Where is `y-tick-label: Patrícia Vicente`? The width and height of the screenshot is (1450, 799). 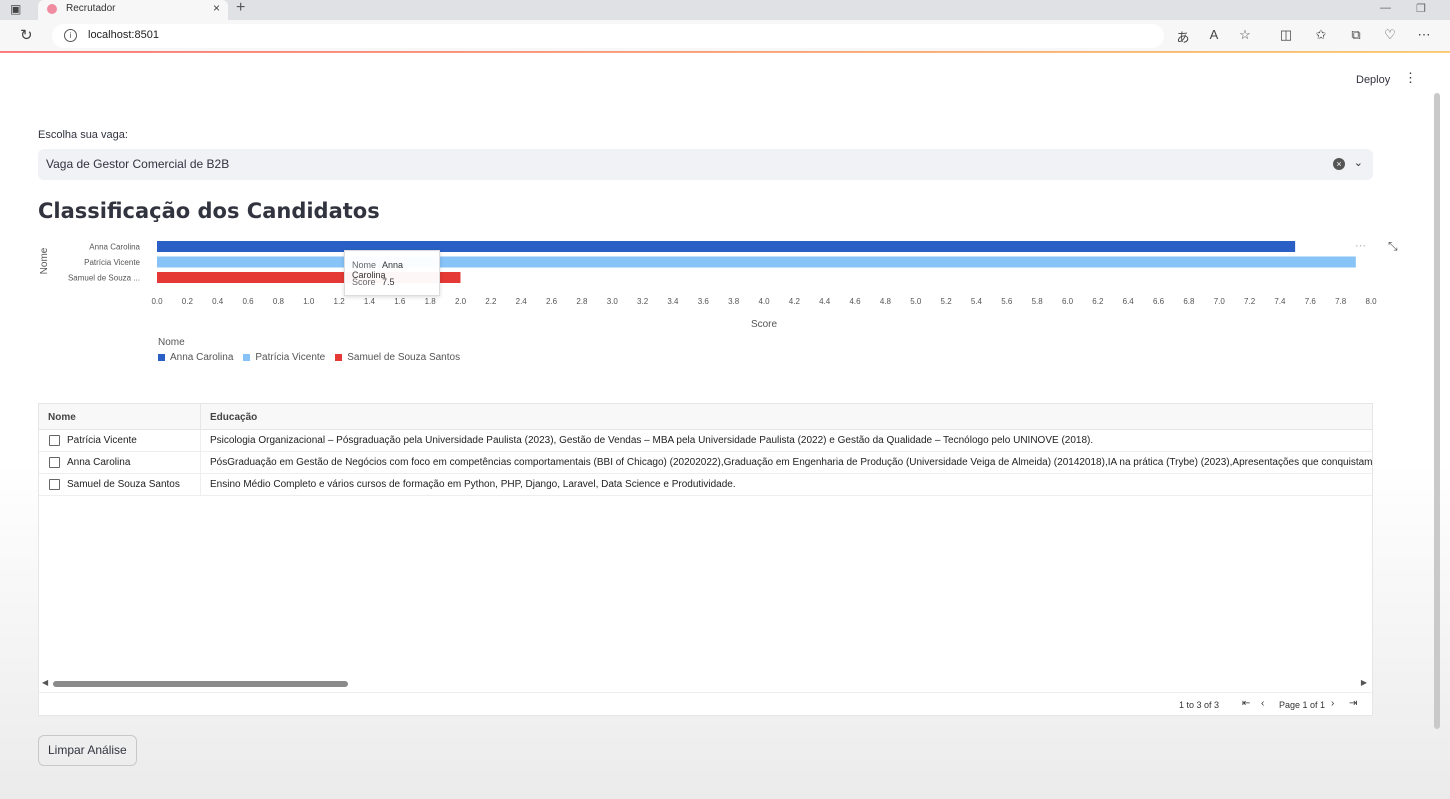 y-tick-label: Patrícia Vicente is located at coordinates (112, 262).